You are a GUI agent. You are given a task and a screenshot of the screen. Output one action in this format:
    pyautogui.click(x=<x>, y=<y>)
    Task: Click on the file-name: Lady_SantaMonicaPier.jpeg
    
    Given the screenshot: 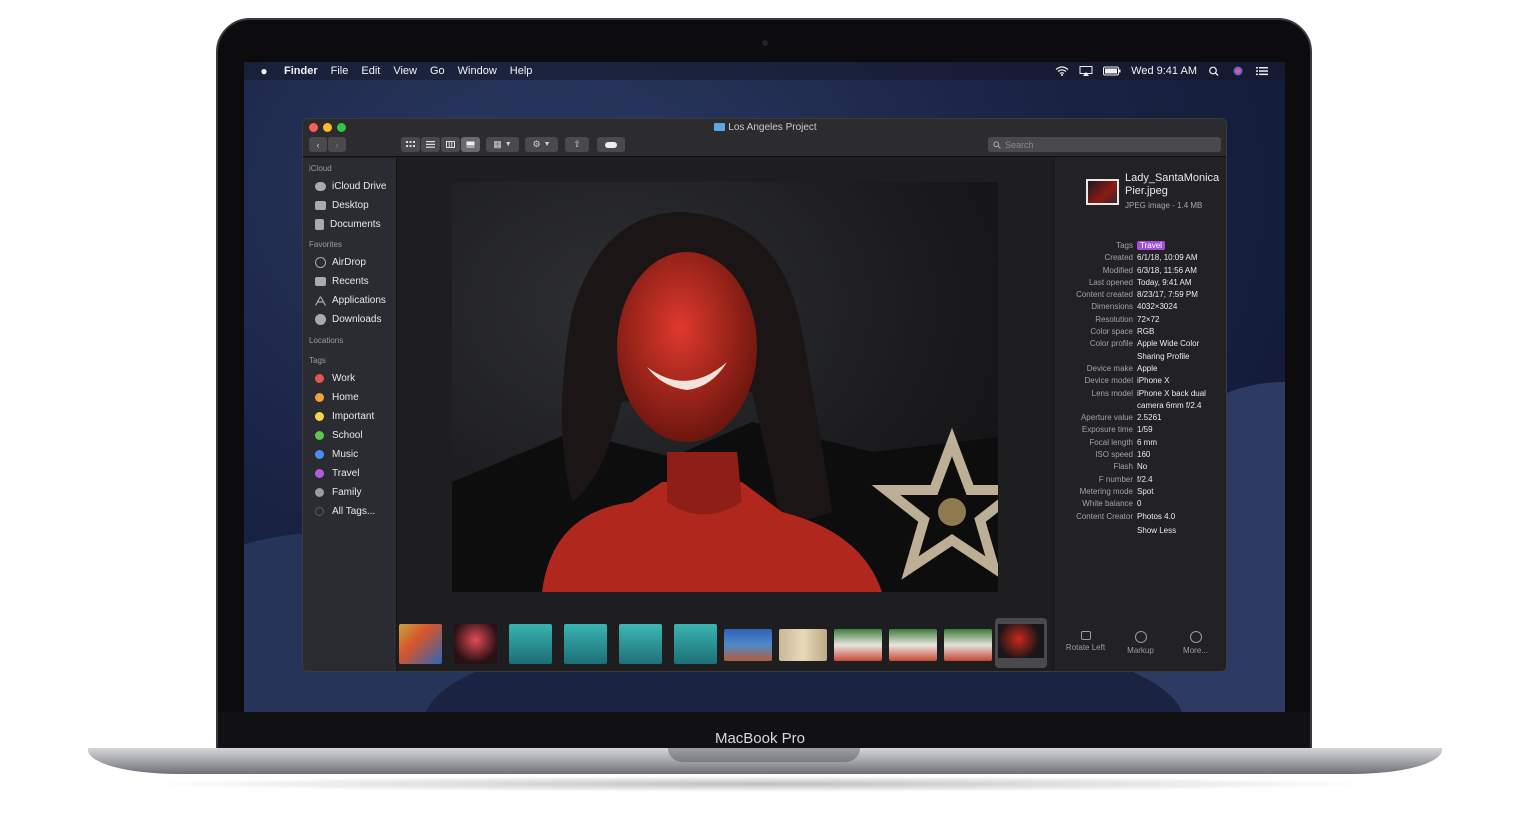 What is the action you would take?
    pyautogui.click(x=1172, y=184)
    